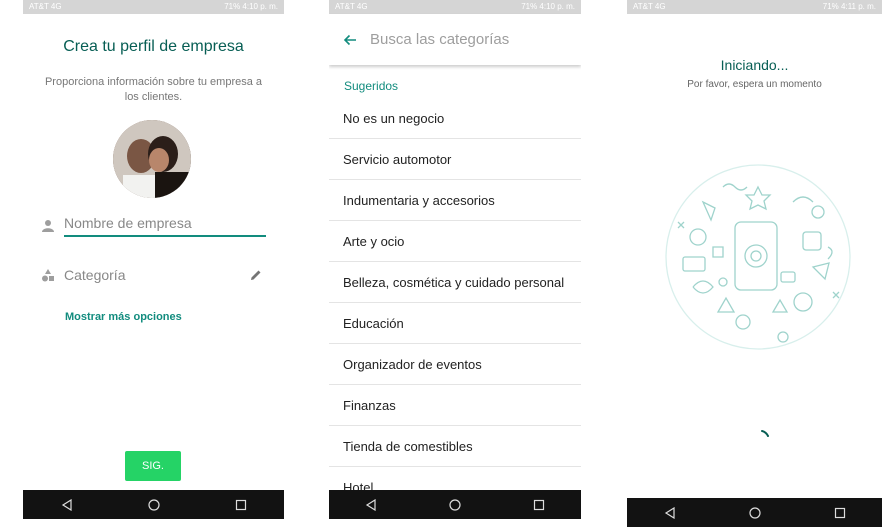 The height and width of the screenshot is (527, 882). What do you see at coordinates (849, 6) in the screenshot?
I see `status-right: 71% 4:11 p. m.` at bounding box center [849, 6].